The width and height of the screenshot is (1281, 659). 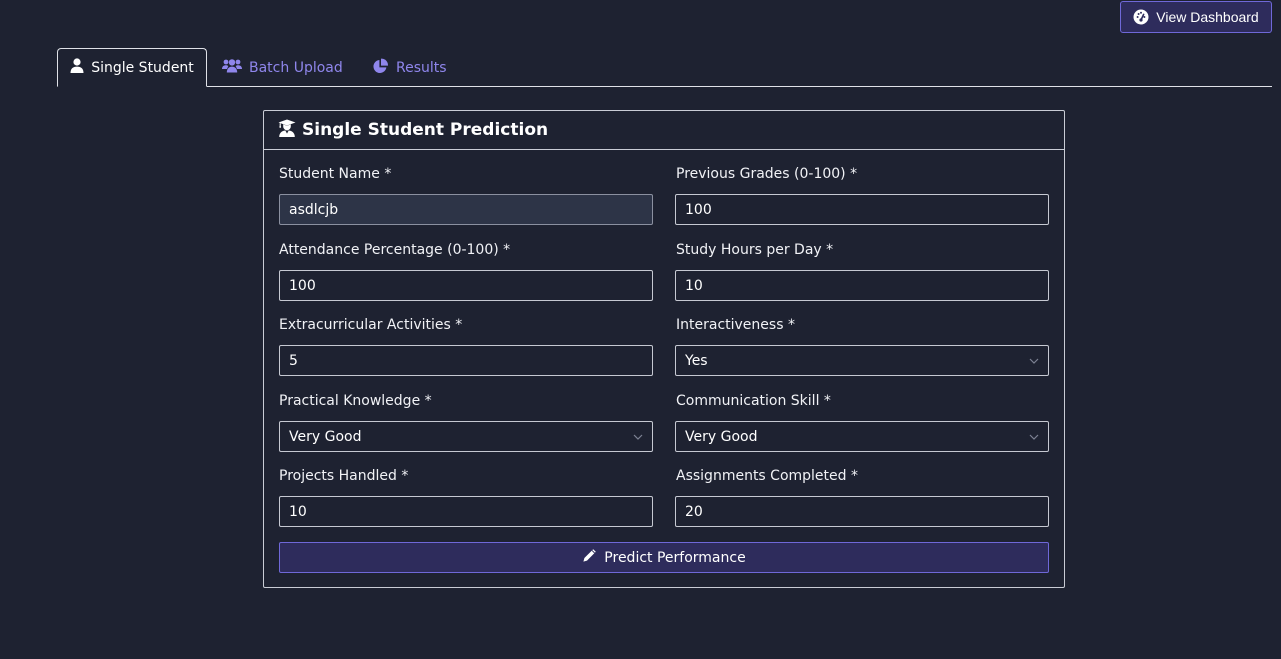 What do you see at coordinates (767, 476) in the screenshot?
I see `assignments-completed-label: Assignments Completed *` at bounding box center [767, 476].